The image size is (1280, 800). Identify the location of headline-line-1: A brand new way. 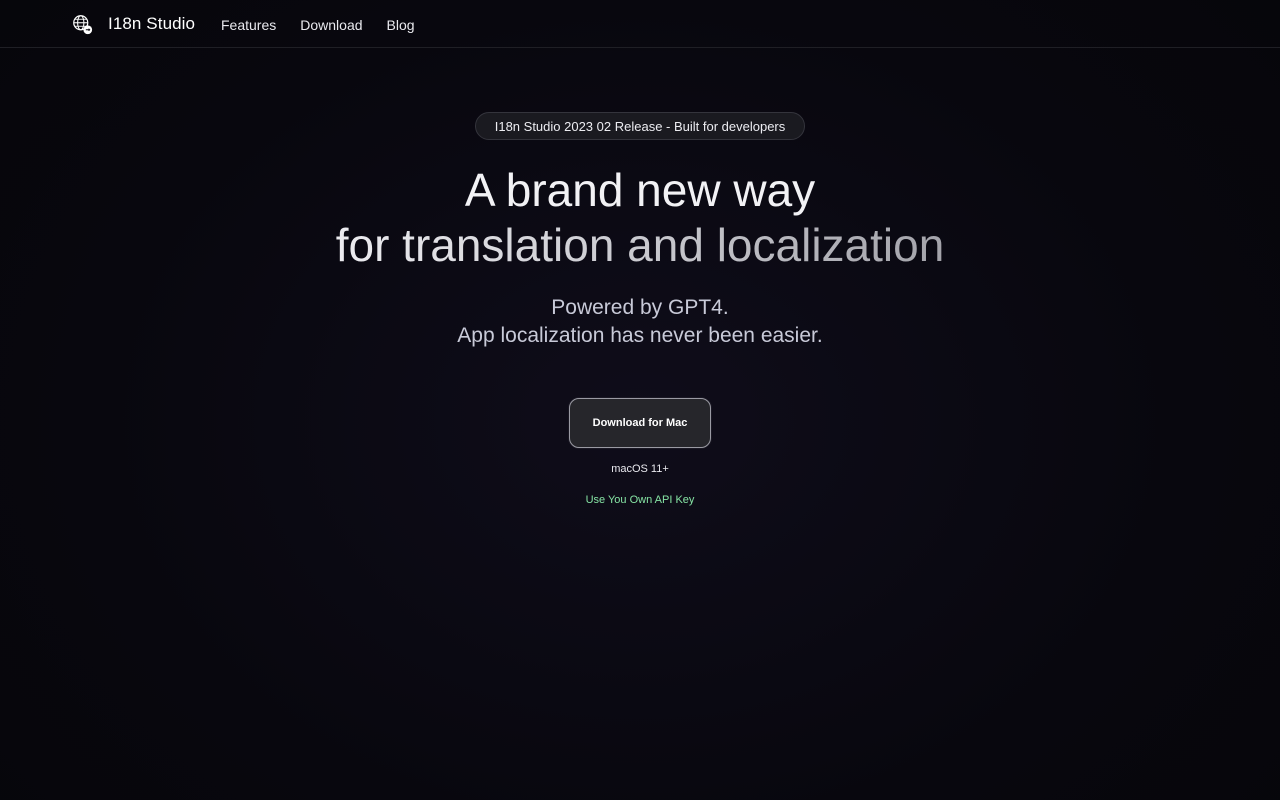
(640, 190).